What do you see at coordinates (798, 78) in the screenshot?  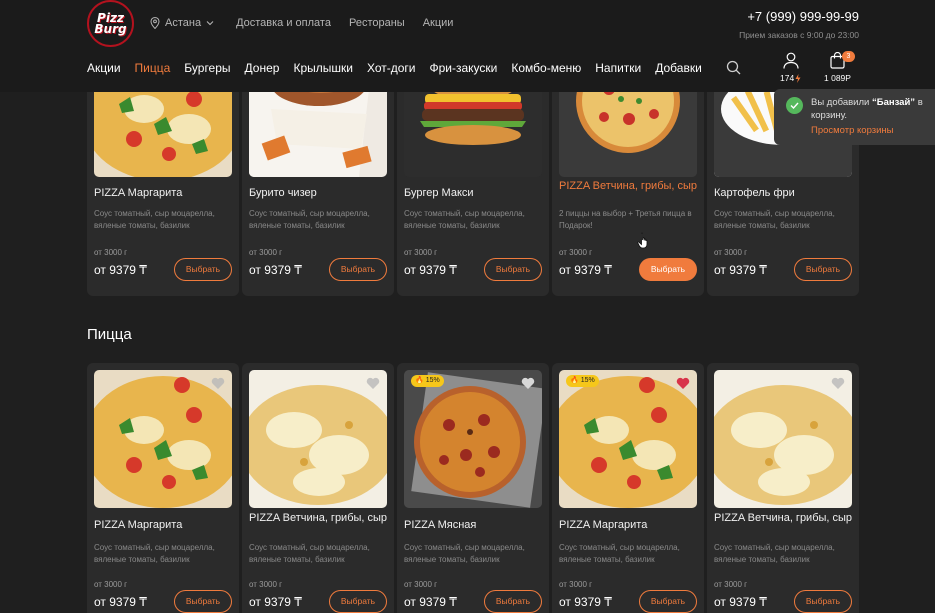 I see `lightning-icon` at bounding box center [798, 78].